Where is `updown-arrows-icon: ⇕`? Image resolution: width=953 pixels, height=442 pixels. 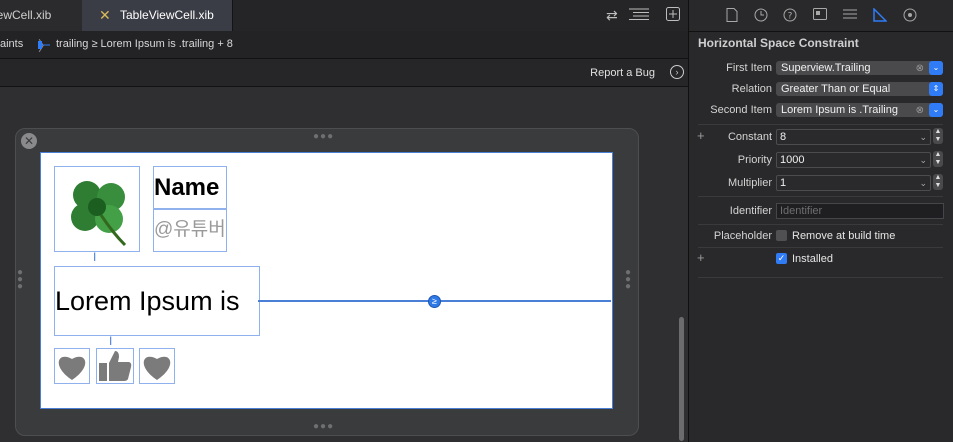
updown-arrows-icon: ⇕ is located at coordinates (936, 89).